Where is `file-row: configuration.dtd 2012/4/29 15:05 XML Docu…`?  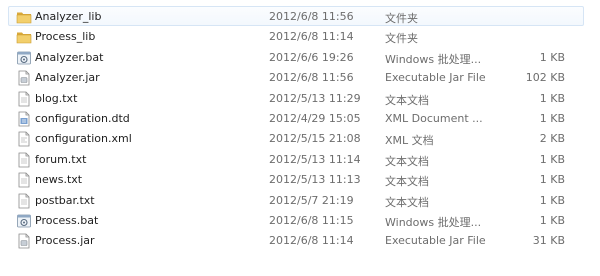
file-row: configuration.dtd 2012/4/29 15:05 XML Docu… is located at coordinates (296, 118).